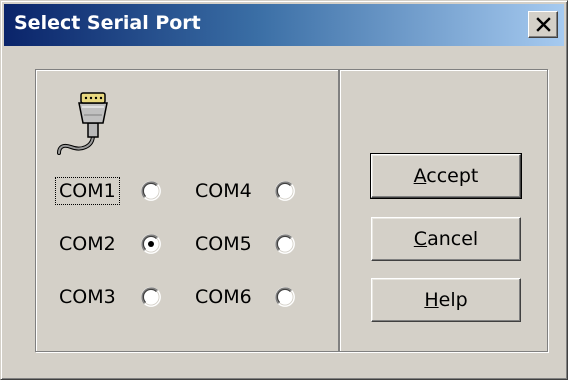  What do you see at coordinates (431, 300) in the screenshot?
I see `help-mnemonic: H` at bounding box center [431, 300].